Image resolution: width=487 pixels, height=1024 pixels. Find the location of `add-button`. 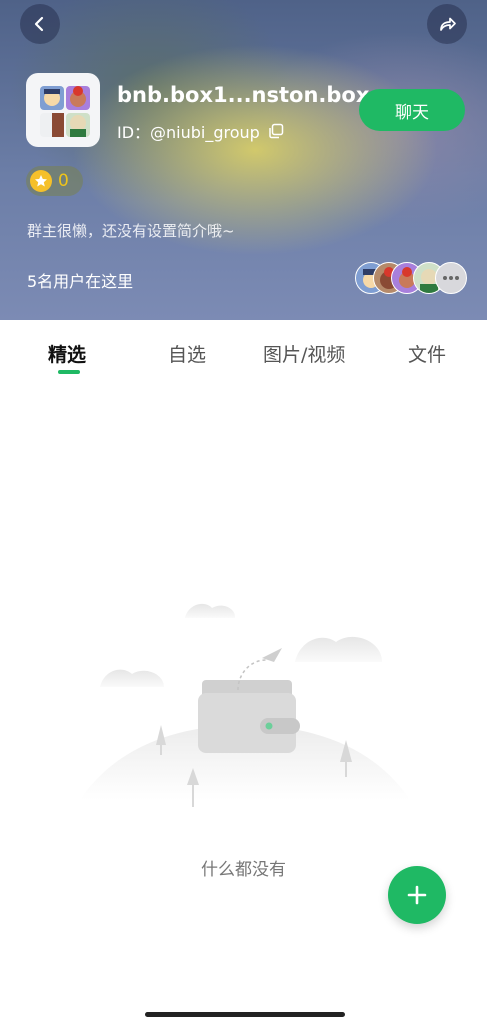

add-button is located at coordinates (417, 895).